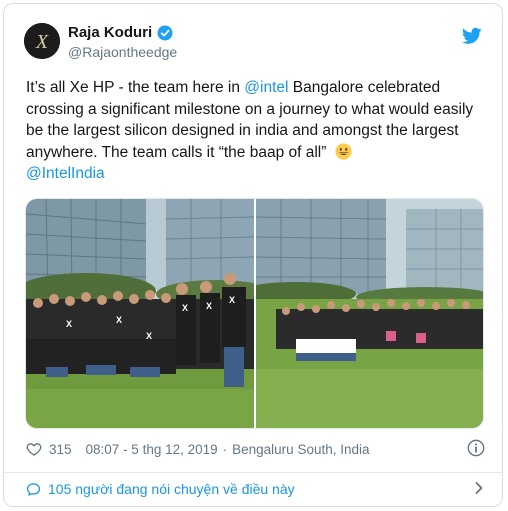 The height and width of the screenshot is (511, 508). I want to click on mention-link-intelindia: @IntelIndia, so click(65, 173).